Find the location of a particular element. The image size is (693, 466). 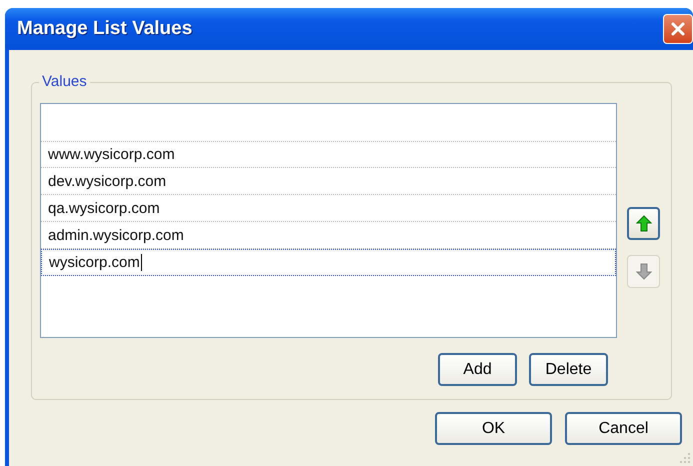

list-action-button: Delete is located at coordinates (568, 369).